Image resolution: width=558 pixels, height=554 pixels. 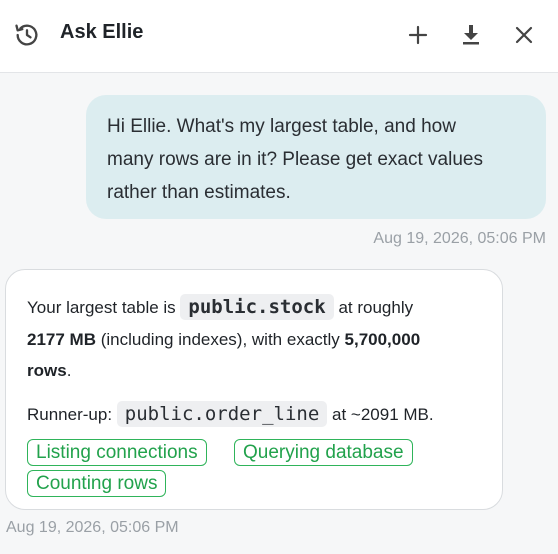 What do you see at coordinates (70, 414) in the screenshot?
I see `runner-up-label: Runner-up:` at bounding box center [70, 414].